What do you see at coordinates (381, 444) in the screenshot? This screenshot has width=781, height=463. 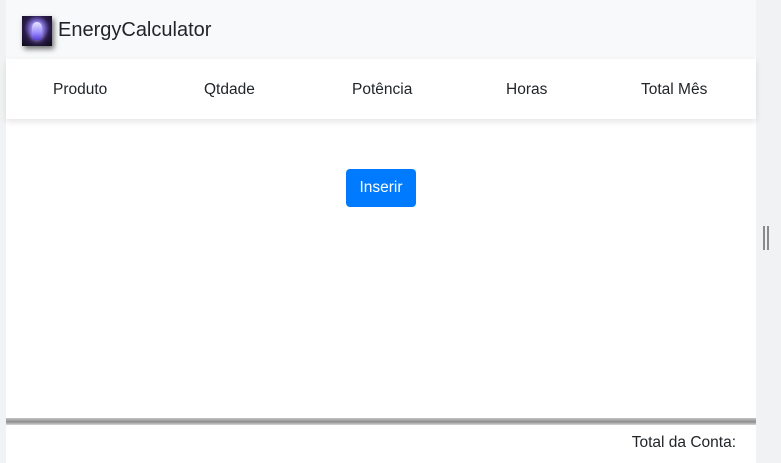 I see `footer: Total da Conta:` at bounding box center [381, 444].